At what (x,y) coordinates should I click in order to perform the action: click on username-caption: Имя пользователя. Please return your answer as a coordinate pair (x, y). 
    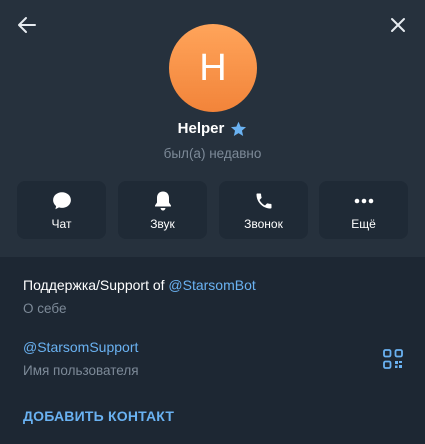
    Looking at the image, I should click on (81, 370).